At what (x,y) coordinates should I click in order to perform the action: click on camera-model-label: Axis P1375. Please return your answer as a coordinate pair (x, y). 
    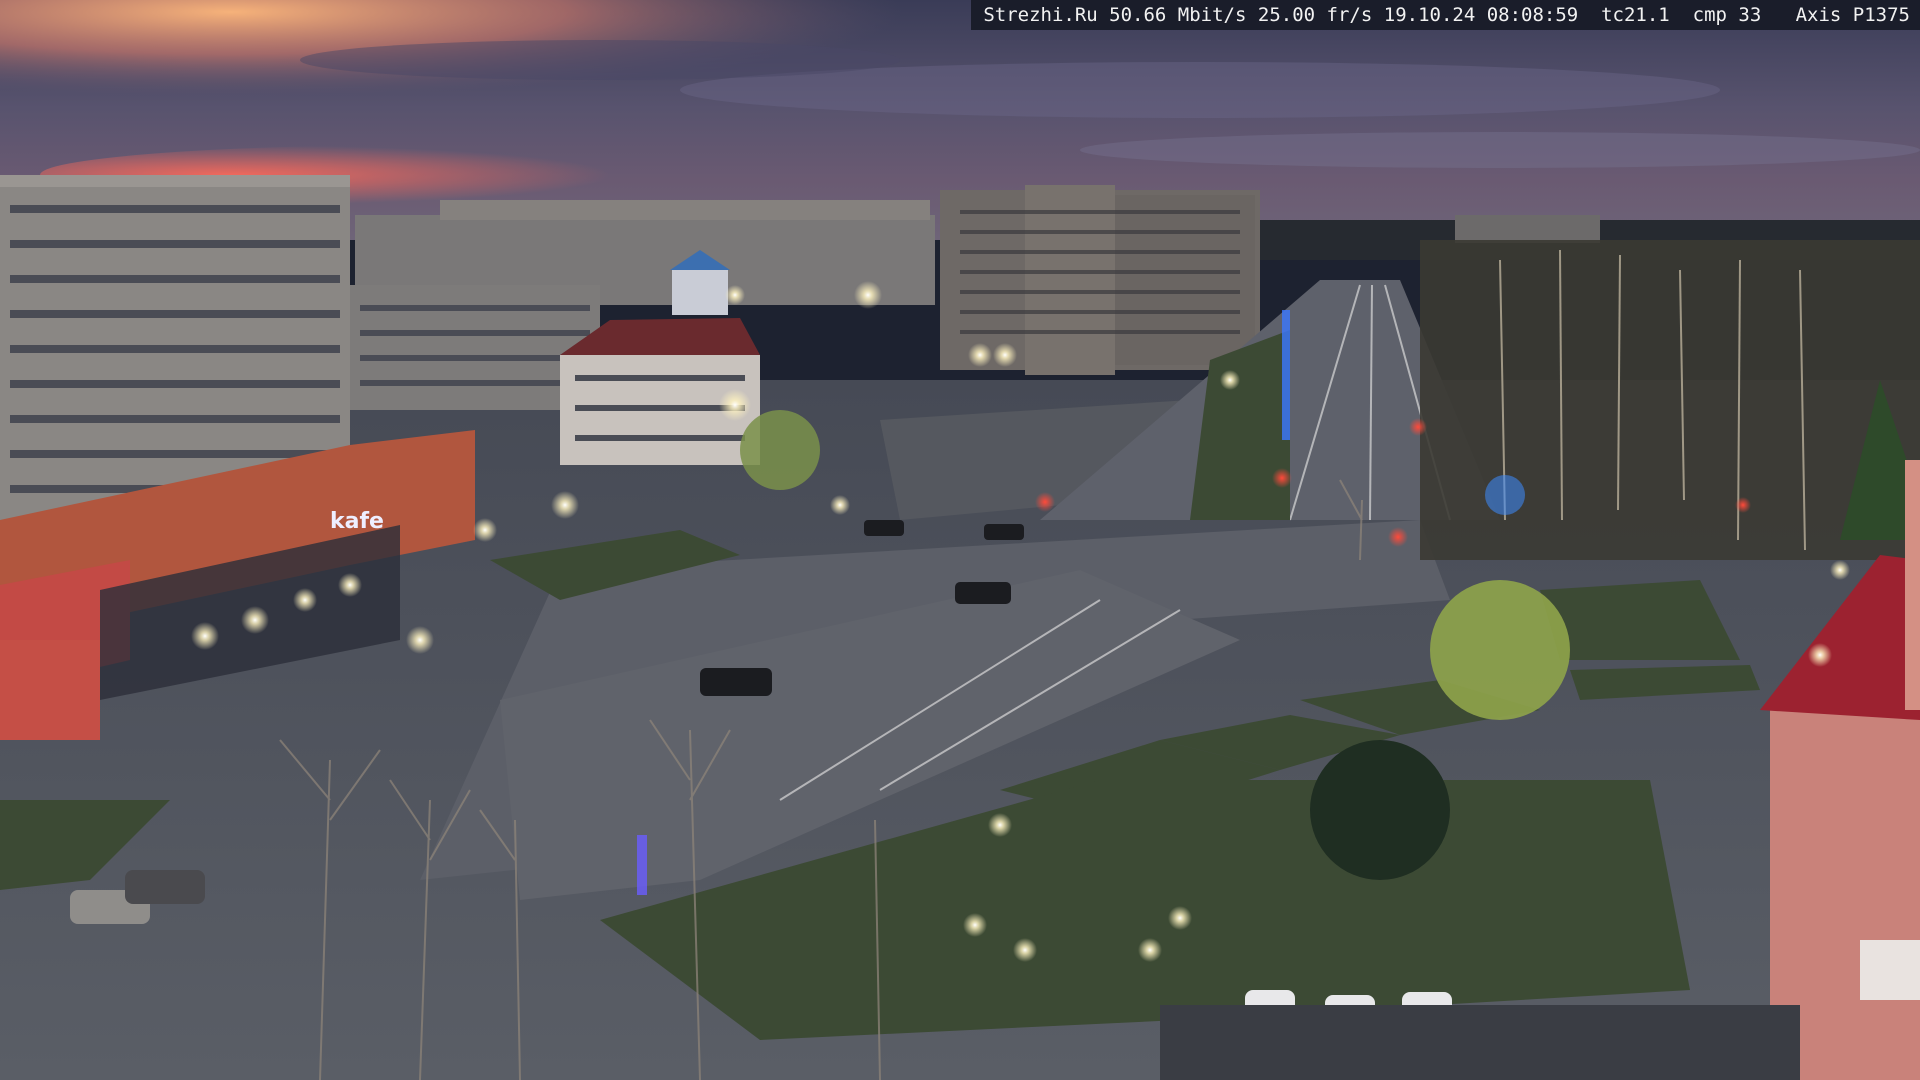
    Looking at the image, I should click on (1852, 15).